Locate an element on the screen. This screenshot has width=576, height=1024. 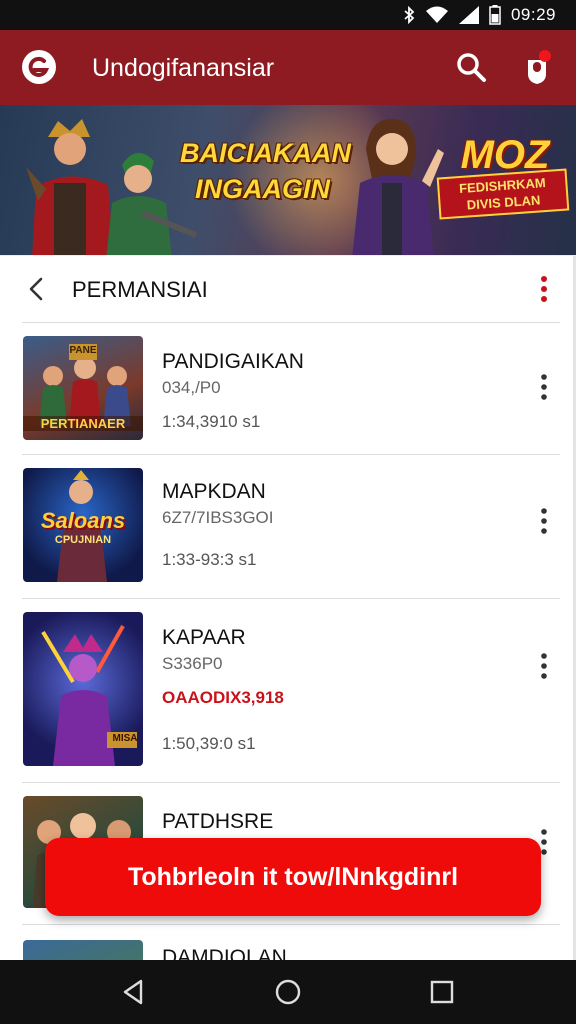
battery-icon is located at coordinates (495, 15).